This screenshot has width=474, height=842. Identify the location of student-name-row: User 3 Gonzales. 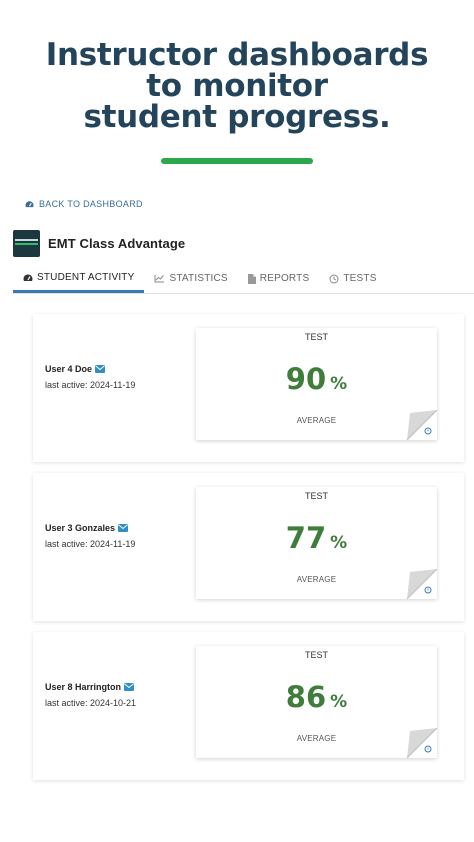
(87, 528).